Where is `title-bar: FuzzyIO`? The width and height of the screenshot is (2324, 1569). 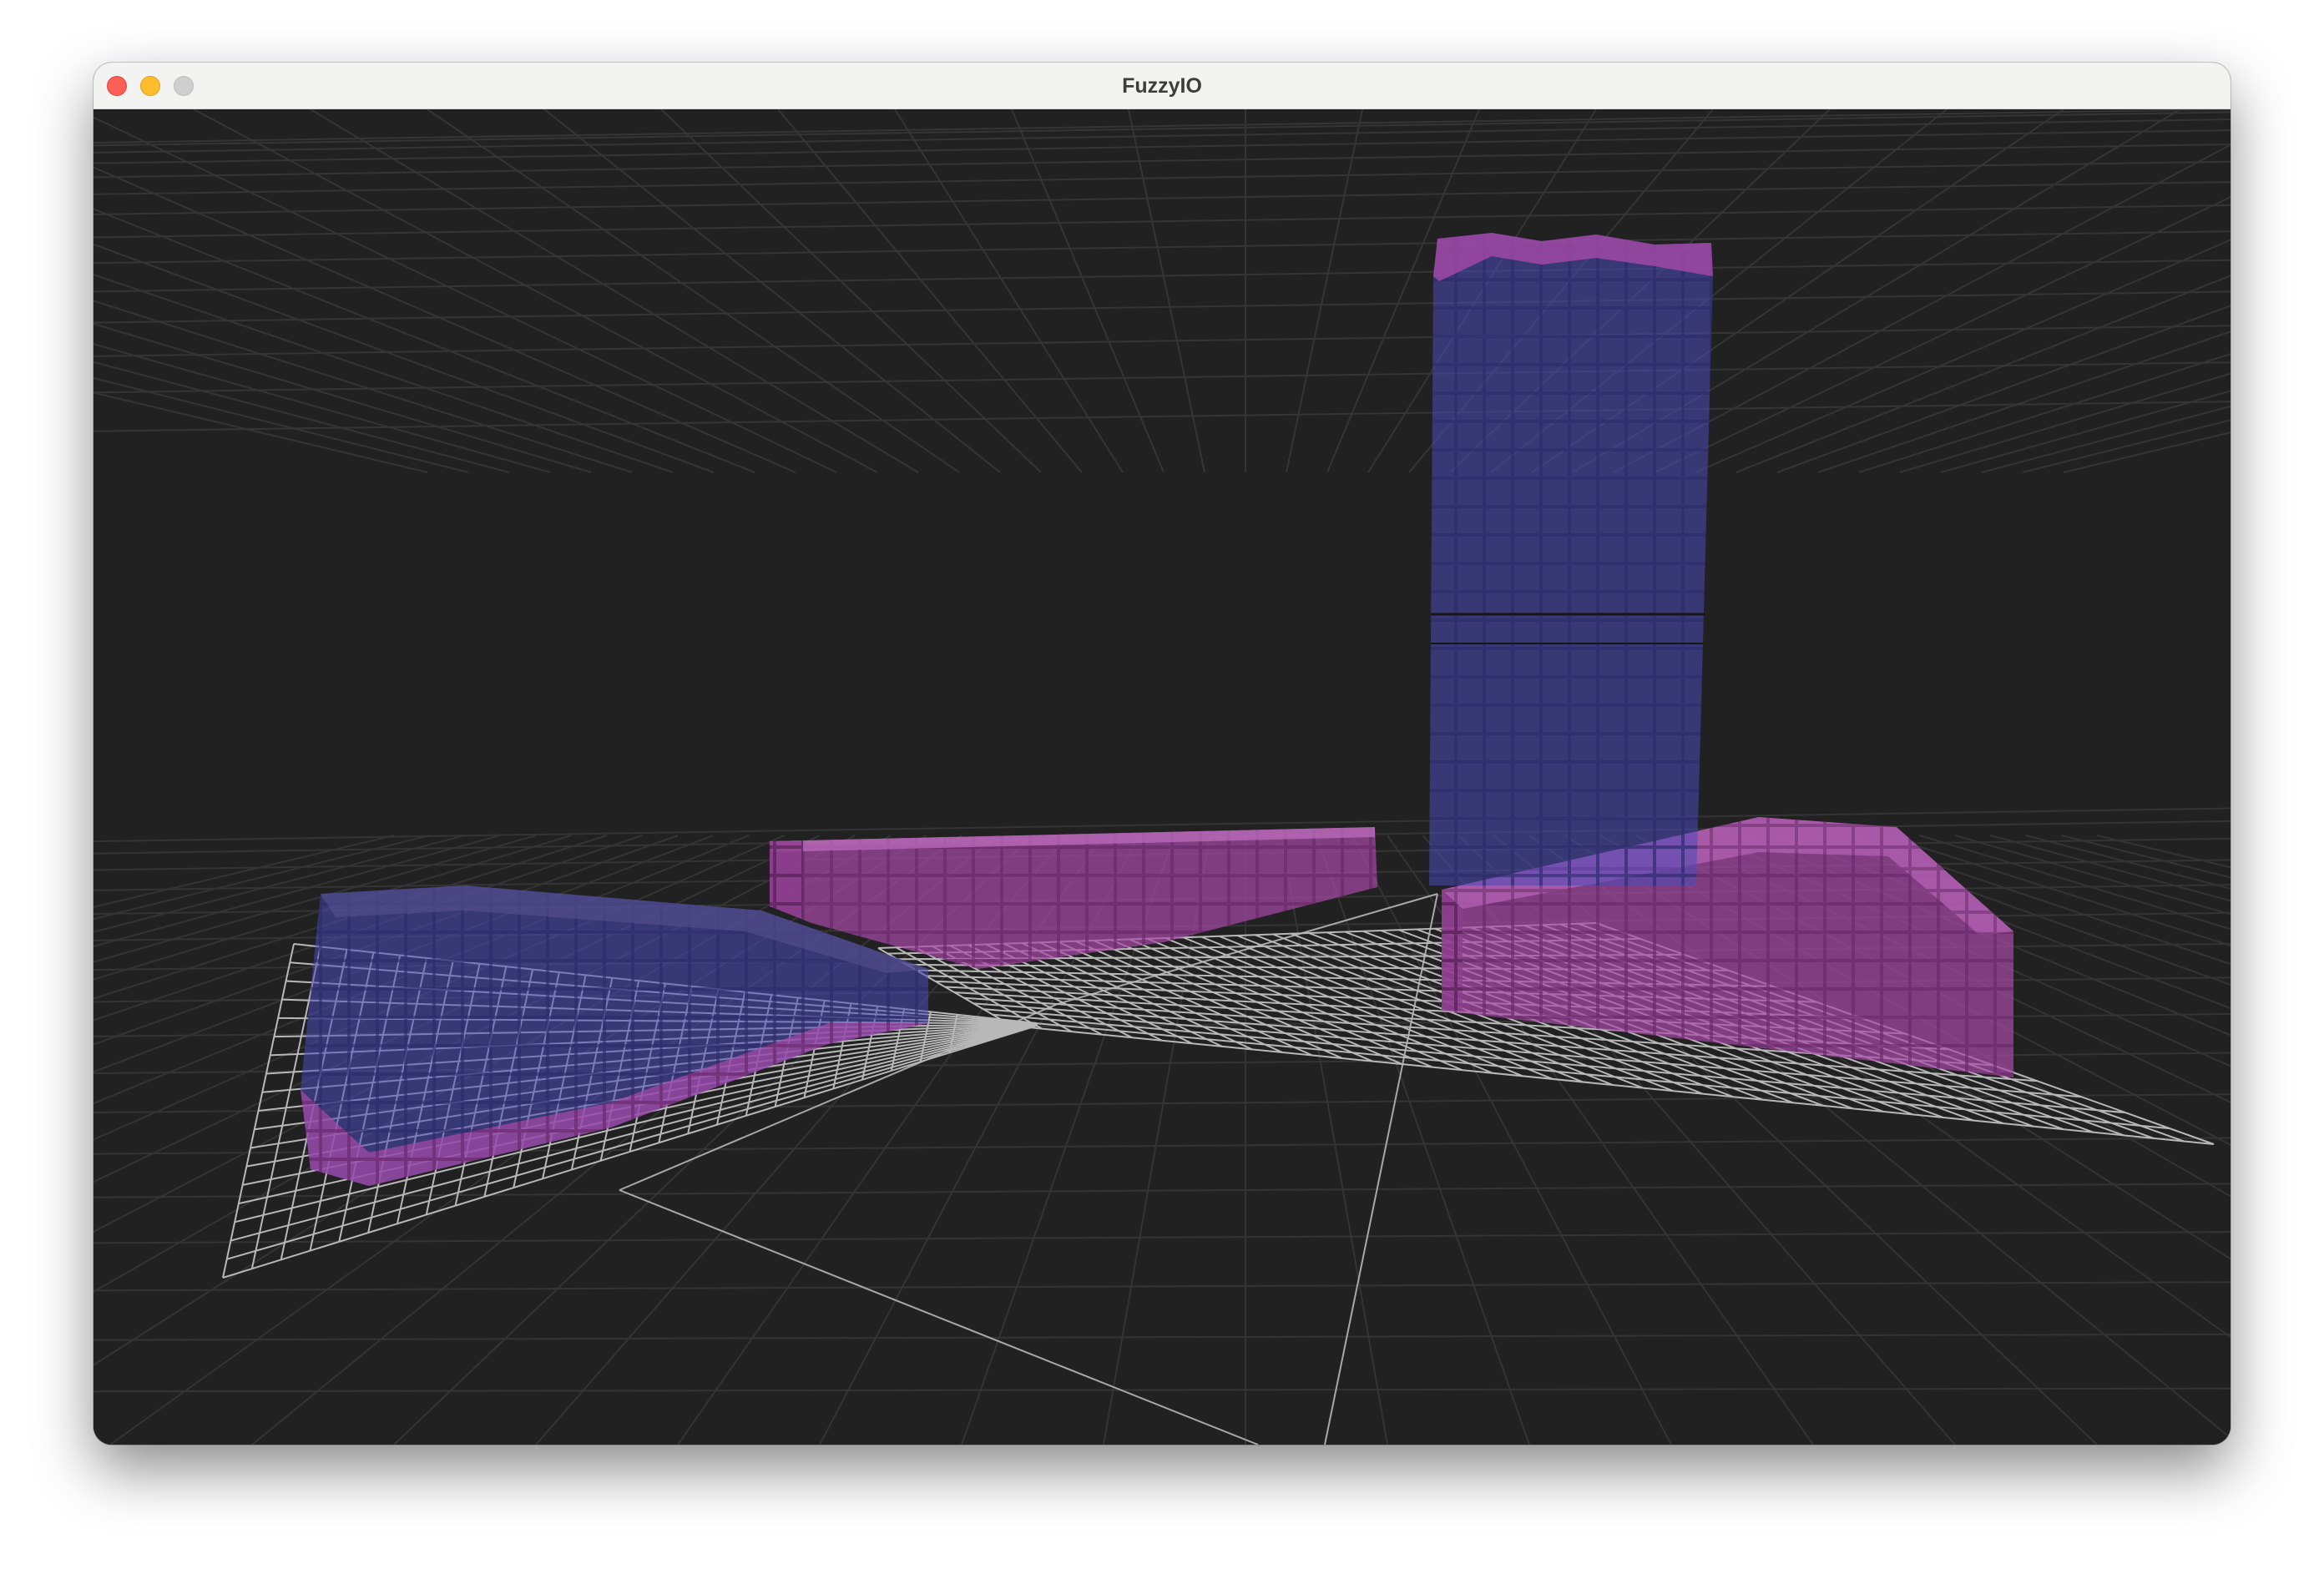 title-bar: FuzzyIO is located at coordinates (1162, 86).